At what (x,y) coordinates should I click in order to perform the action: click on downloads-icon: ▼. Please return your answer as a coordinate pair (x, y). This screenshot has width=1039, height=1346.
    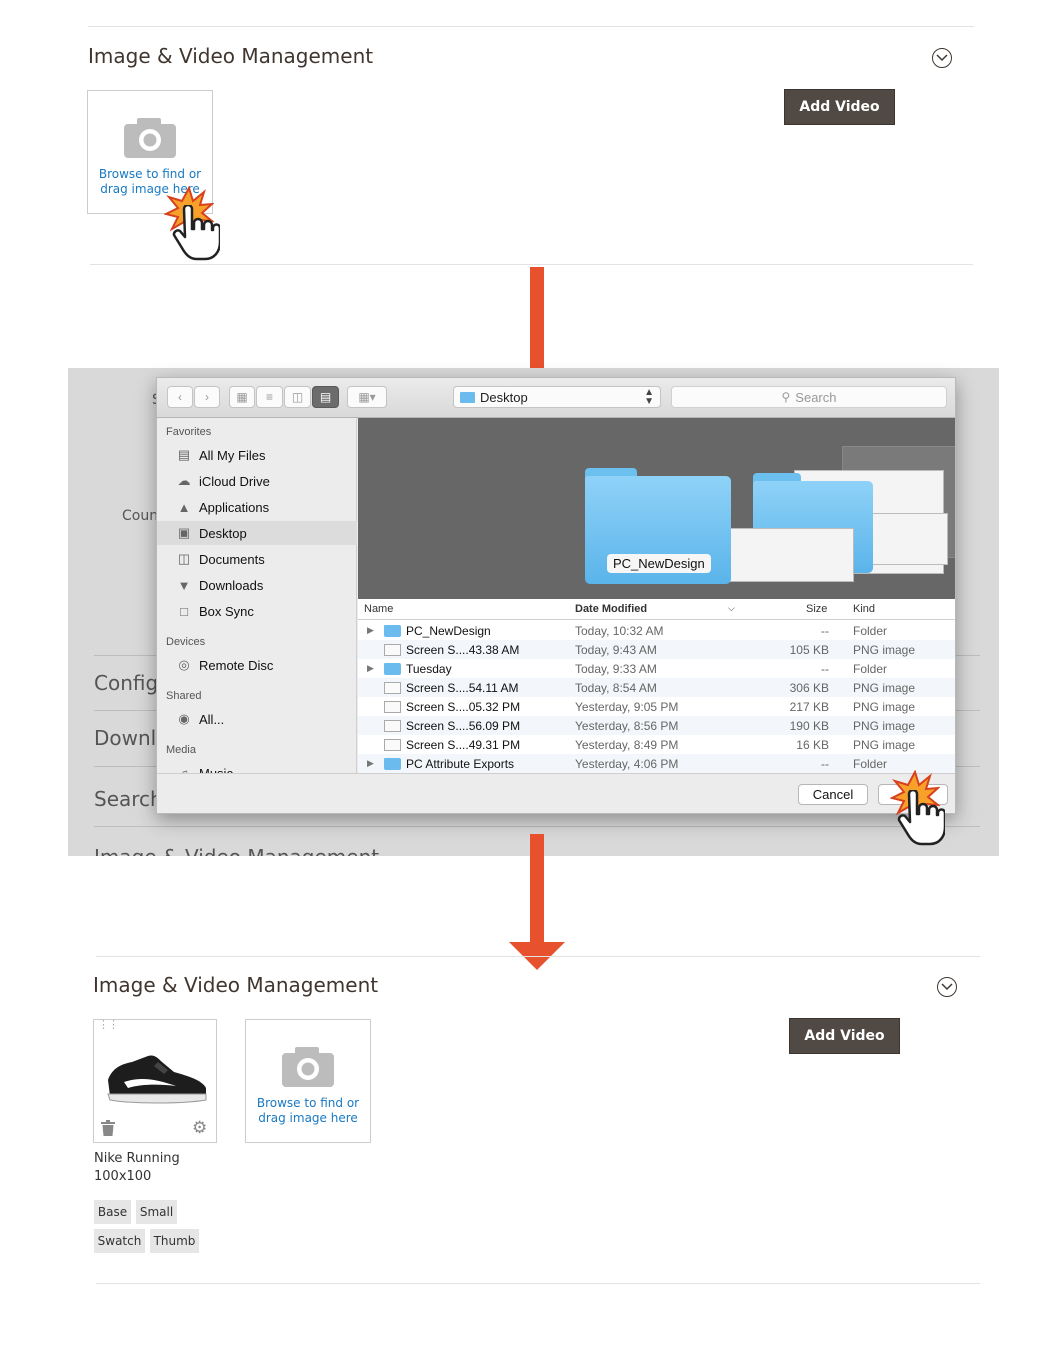
    Looking at the image, I should click on (184, 585).